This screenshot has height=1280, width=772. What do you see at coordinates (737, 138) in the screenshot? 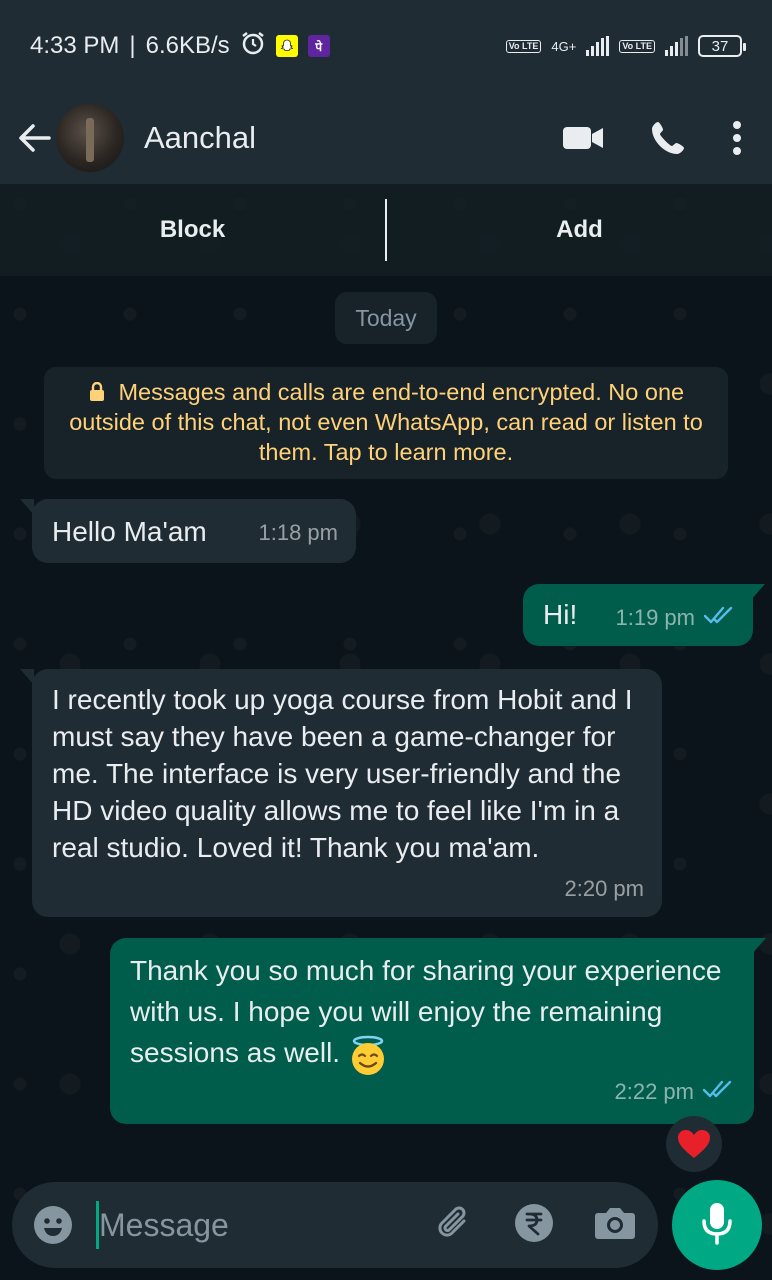
I see `more-vert-icon` at bounding box center [737, 138].